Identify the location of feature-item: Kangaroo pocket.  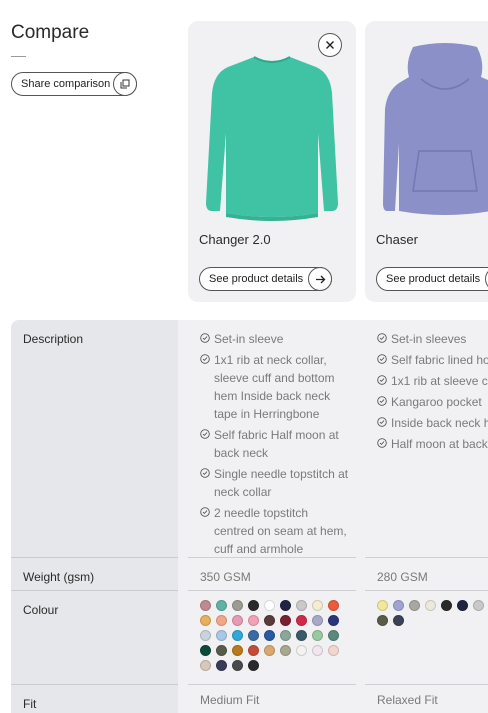
(432, 402).